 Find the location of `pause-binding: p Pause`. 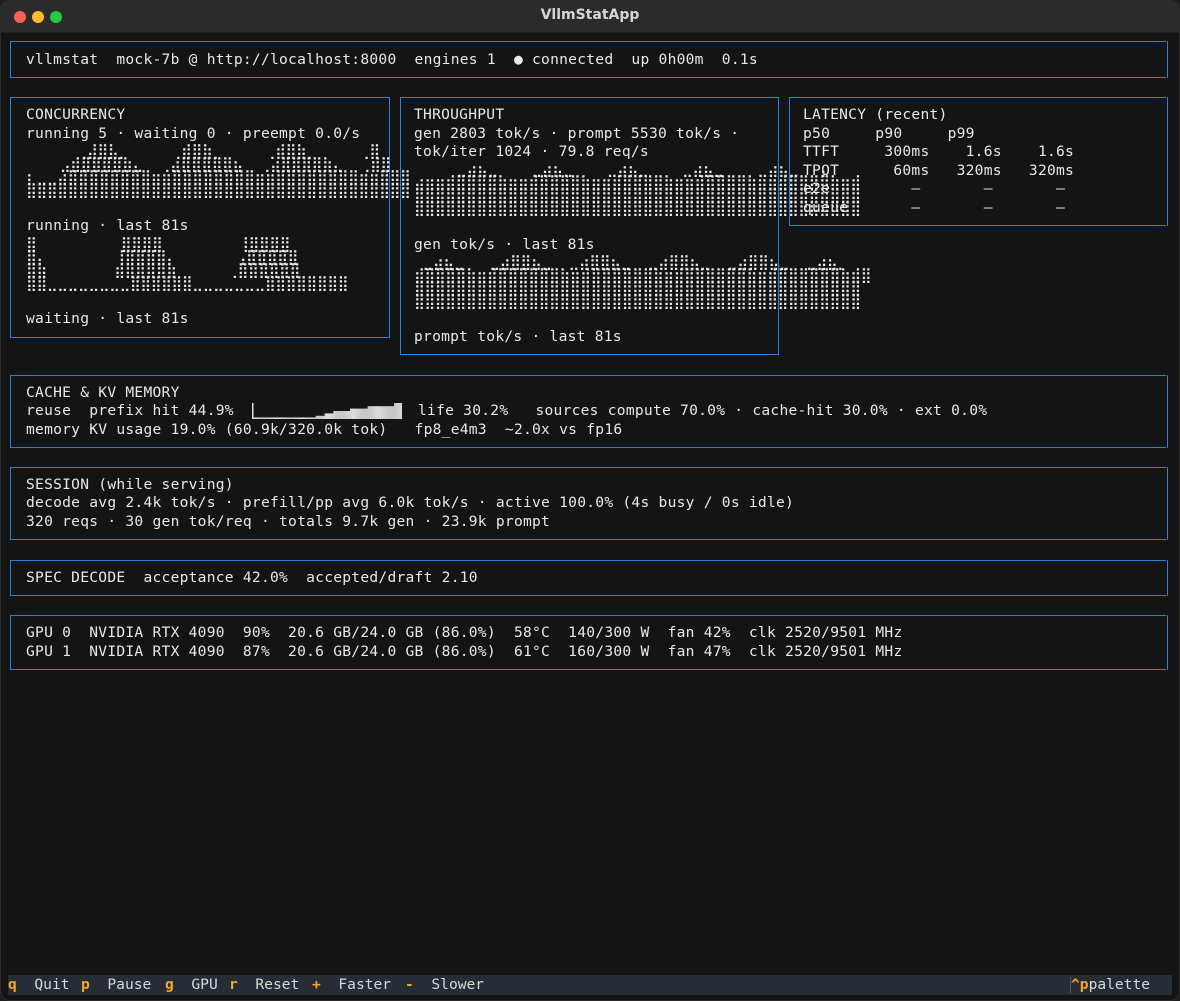

pause-binding: p Pause is located at coordinates (116, 985).